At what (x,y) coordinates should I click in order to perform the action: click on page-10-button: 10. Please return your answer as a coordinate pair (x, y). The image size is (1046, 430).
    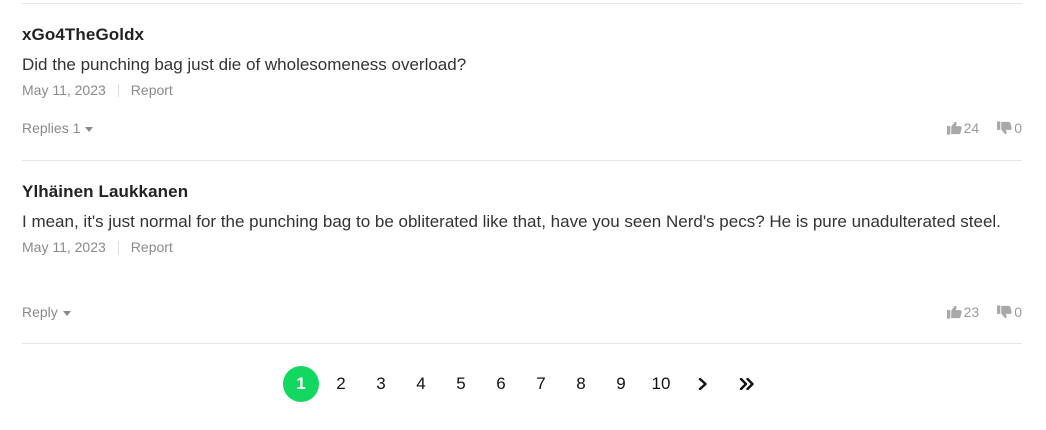
    Looking at the image, I should click on (661, 384).